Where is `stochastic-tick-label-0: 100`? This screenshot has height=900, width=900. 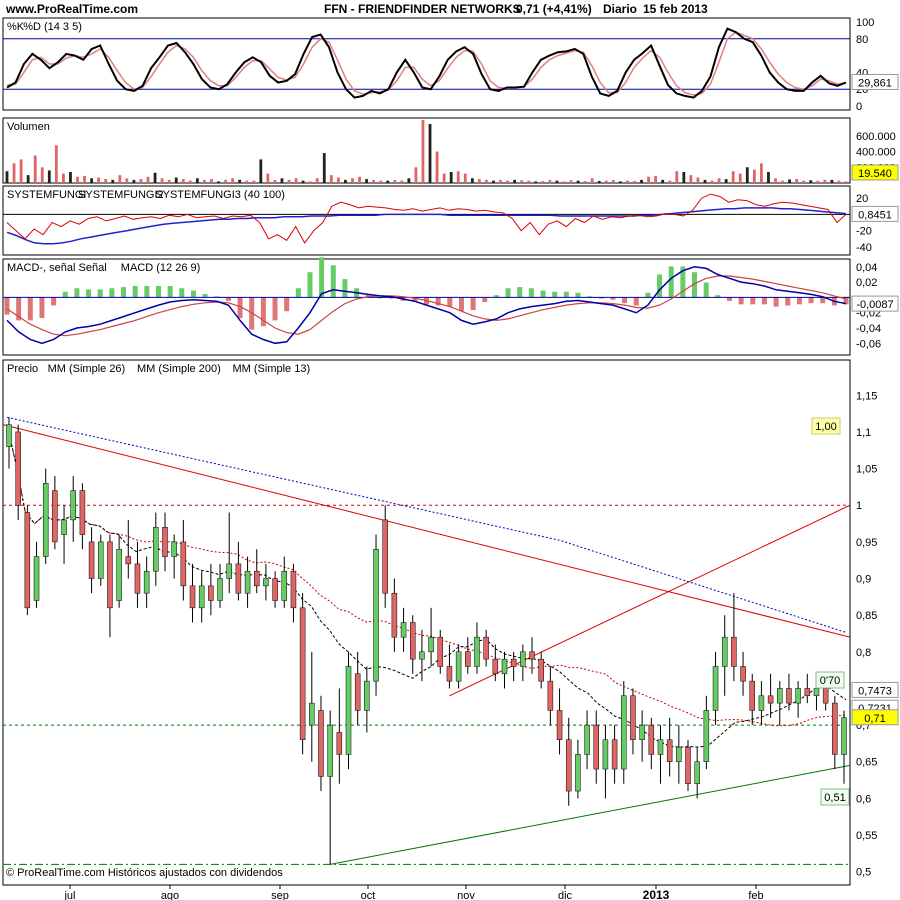 stochastic-tick-label-0: 100 is located at coordinates (865, 23).